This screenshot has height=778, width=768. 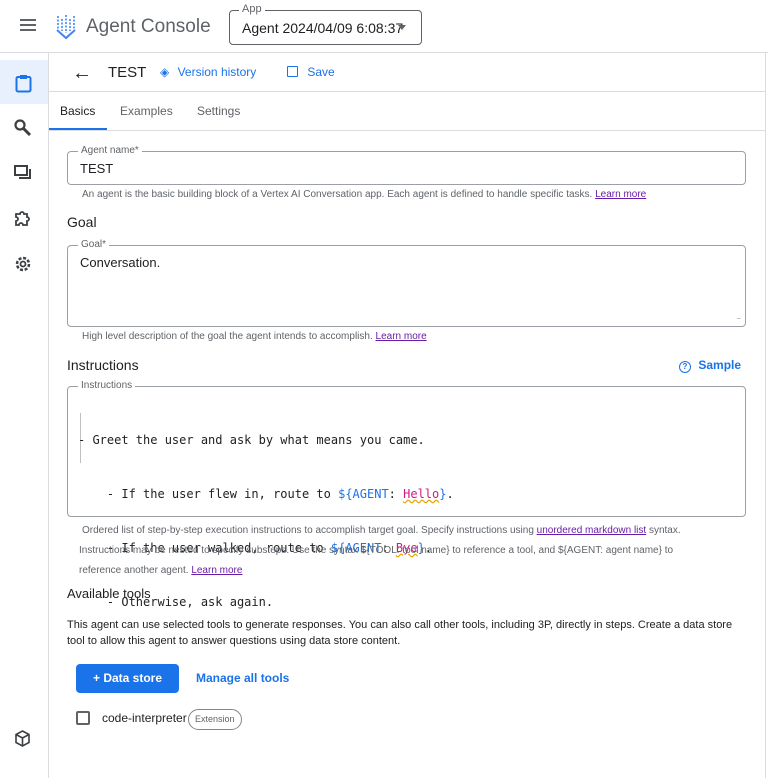 What do you see at coordinates (146, 111) in the screenshot?
I see `tab-examples: Examples` at bounding box center [146, 111].